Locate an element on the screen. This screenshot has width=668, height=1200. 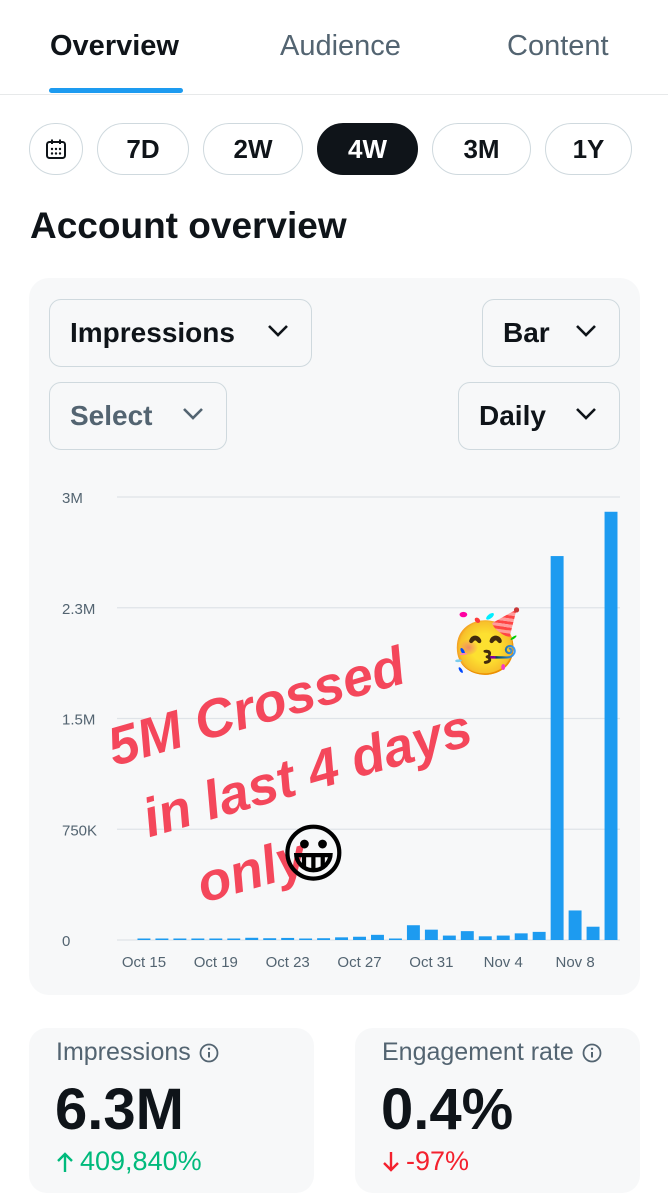
y-tick-label: 1.5M is located at coordinates (78, 720).